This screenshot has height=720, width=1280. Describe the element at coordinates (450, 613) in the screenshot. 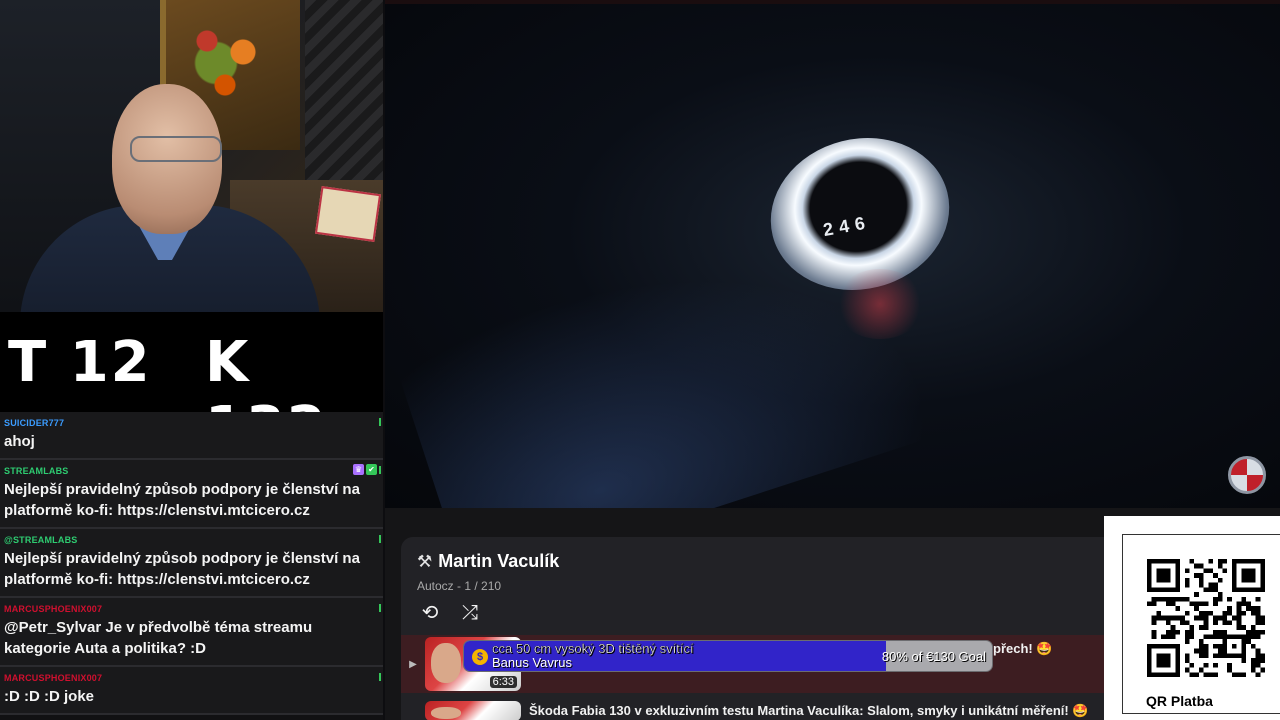

I see `playlist-controls: ⟲ ⤮` at that location.